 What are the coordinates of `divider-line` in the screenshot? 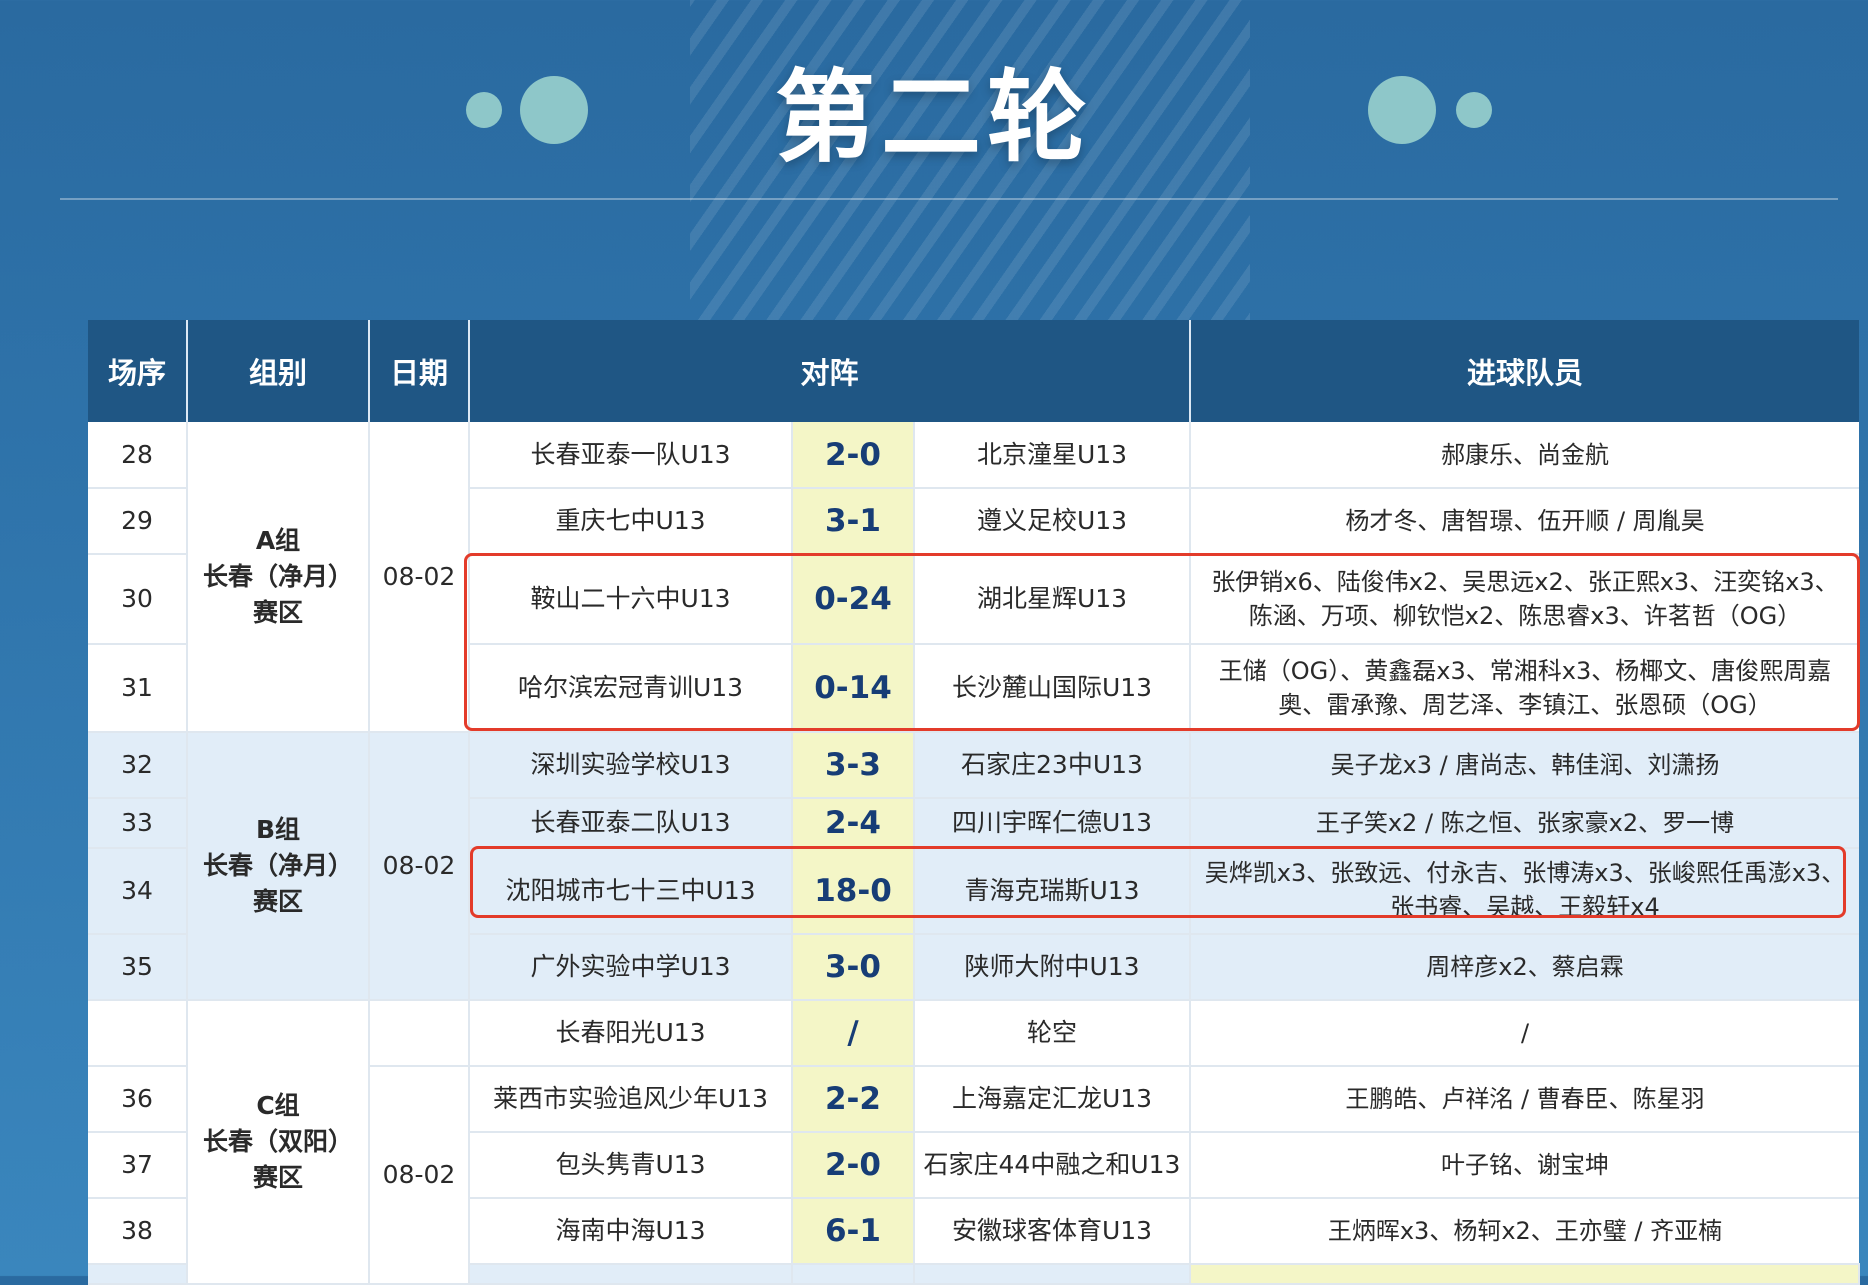 It's located at (949, 199).